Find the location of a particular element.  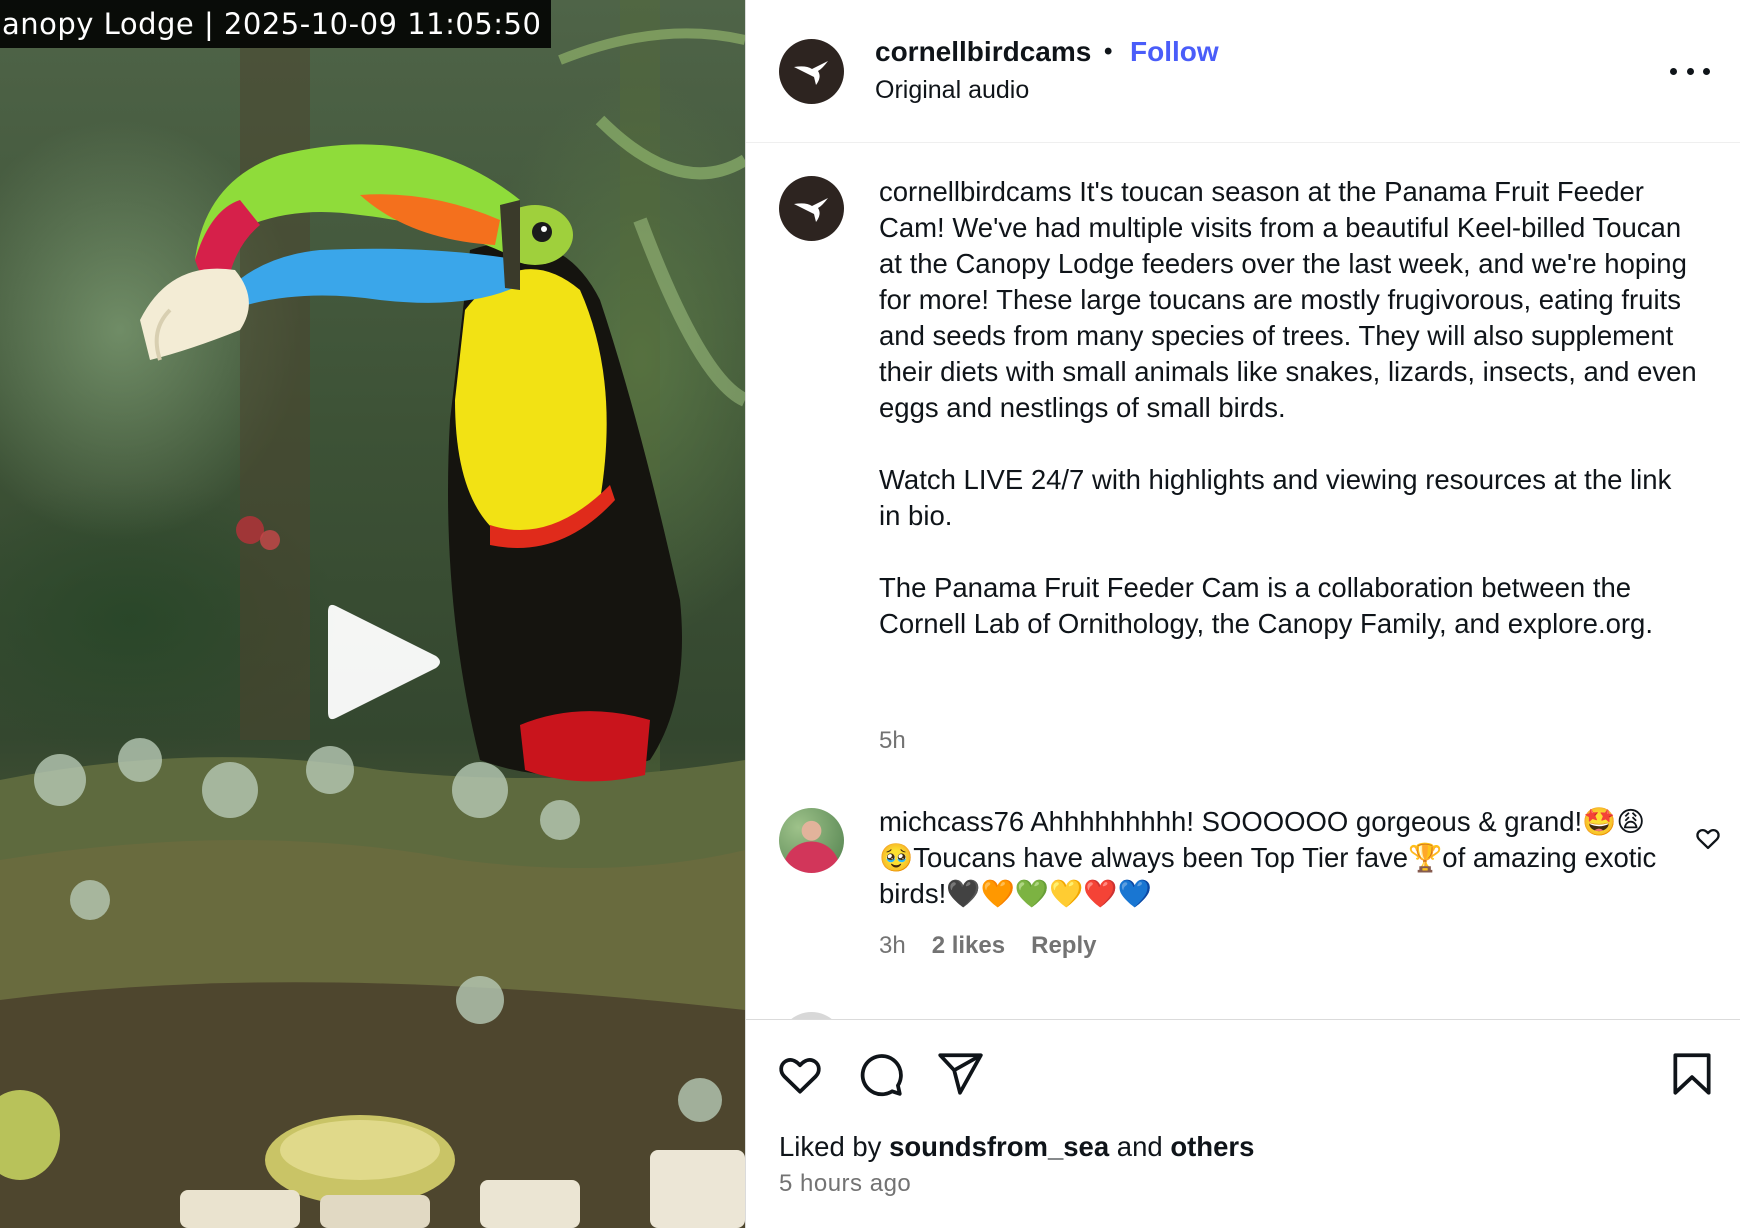

liked-by-user: soundsfrom_sea is located at coordinates (999, 1146).